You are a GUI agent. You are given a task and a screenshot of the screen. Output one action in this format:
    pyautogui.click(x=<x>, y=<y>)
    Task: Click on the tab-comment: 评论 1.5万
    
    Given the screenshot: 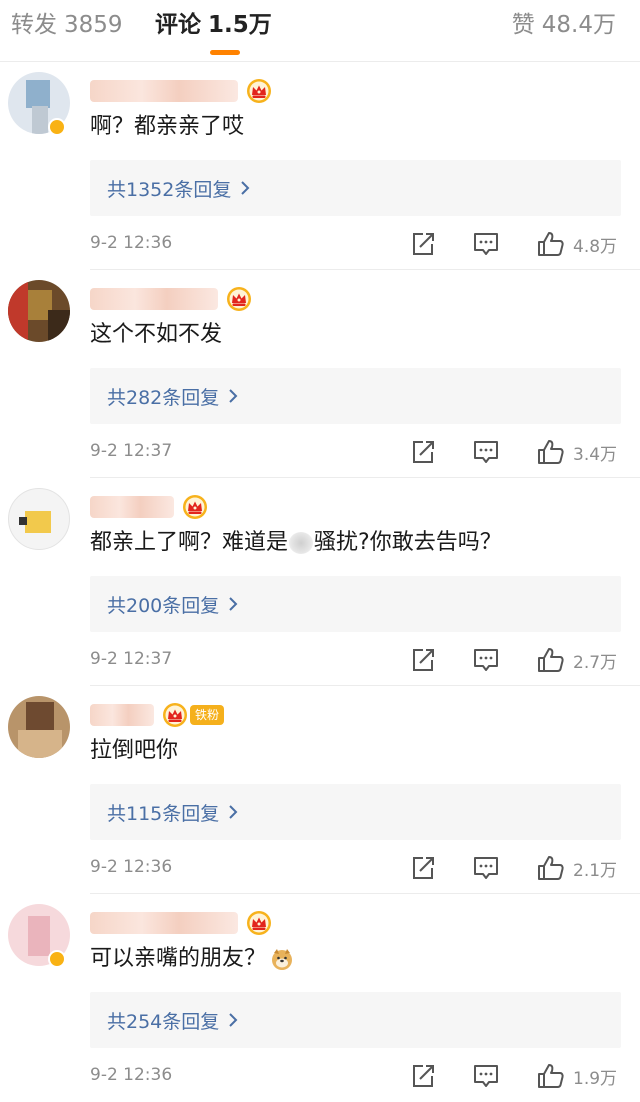 What is the action you would take?
    pyautogui.click(x=213, y=25)
    